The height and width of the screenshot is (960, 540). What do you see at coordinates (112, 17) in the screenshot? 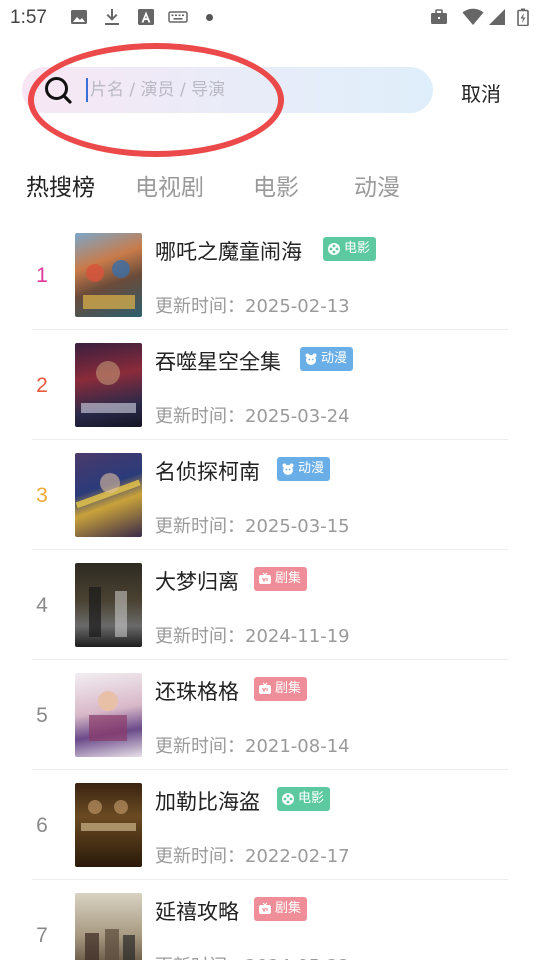
I see `download-icon` at bounding box center [112, 17].